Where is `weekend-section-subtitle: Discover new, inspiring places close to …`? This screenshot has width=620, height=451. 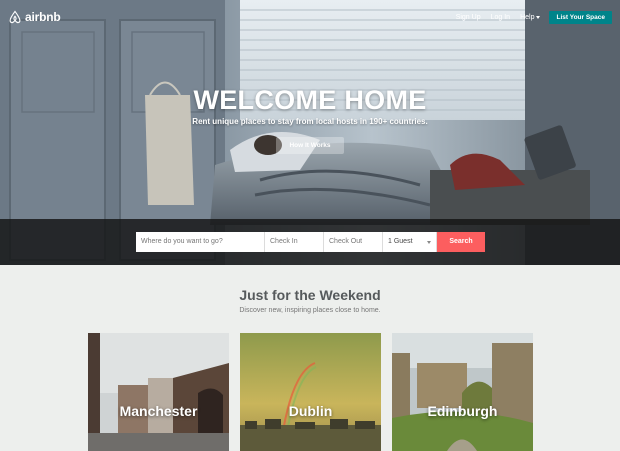
weekend-section-subtitle: Discover new, inspiring places close to … is located at coordinates (310, 310).